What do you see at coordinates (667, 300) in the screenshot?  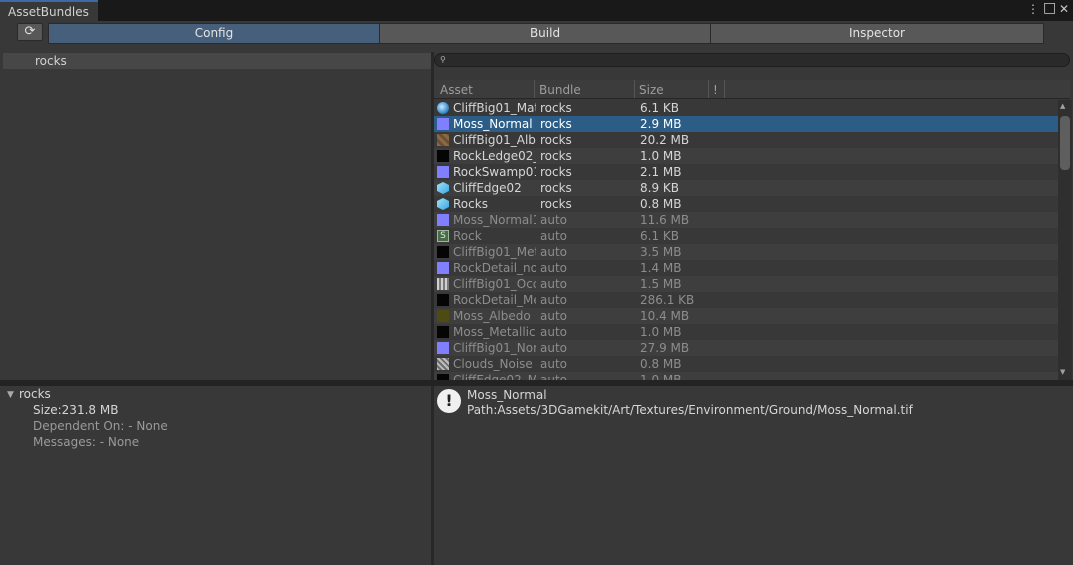 I see `table-cell-size: 286.1 KB` at bounding box center [667, 300].